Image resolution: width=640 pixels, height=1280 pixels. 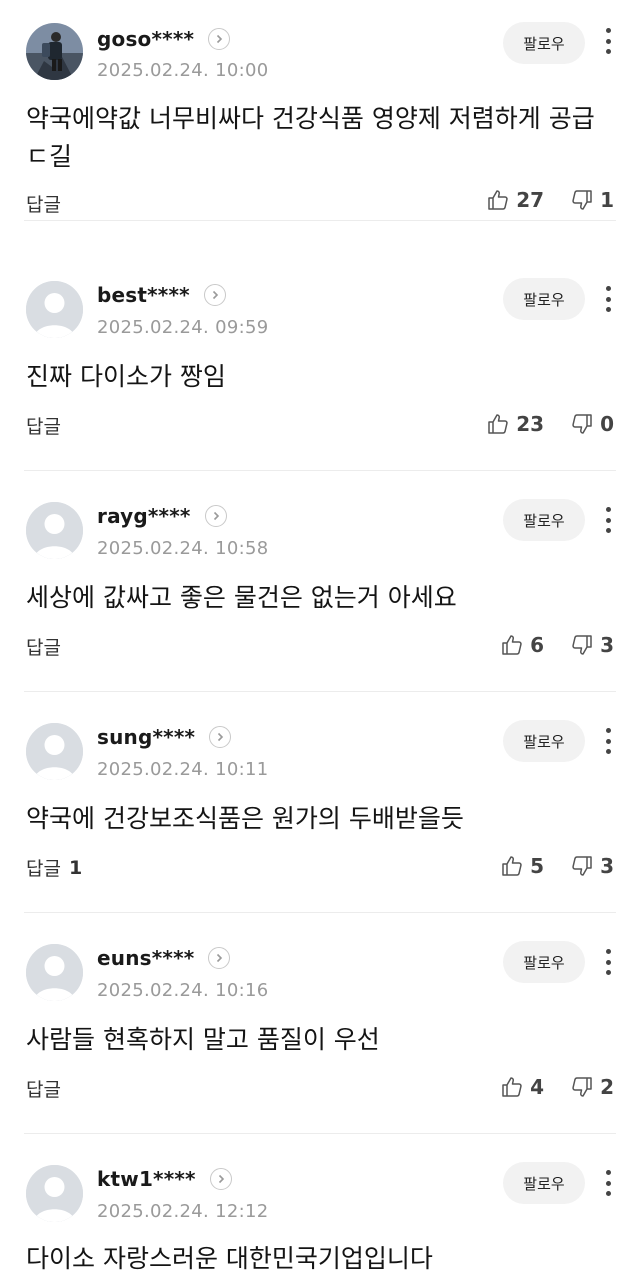 I want to click on comment-text: 진짜 다이소가 짱임, so click(x=126, y=376).